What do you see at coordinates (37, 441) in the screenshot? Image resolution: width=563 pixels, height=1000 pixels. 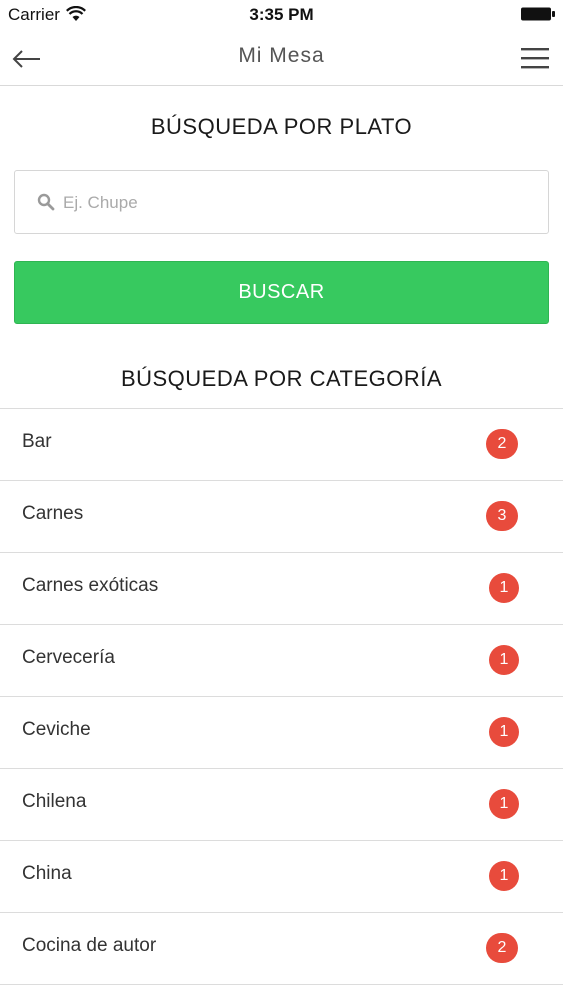 I see `category-label: Bar` at bounding box center [37, 441].